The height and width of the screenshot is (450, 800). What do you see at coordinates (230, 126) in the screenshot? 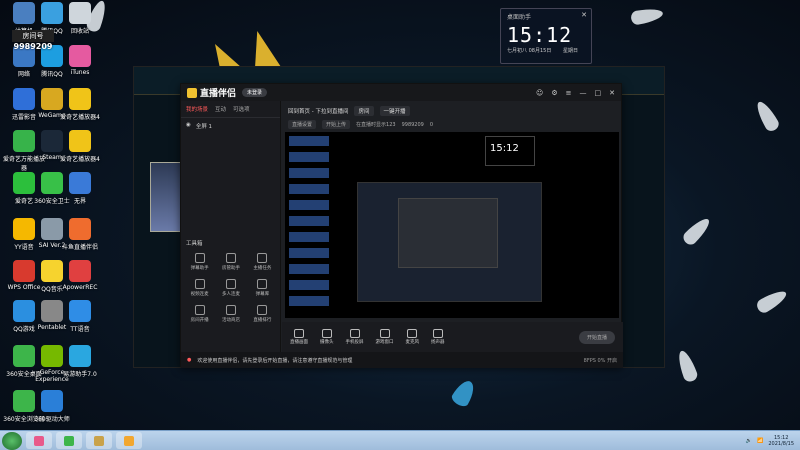
I see `scene-item: ◉ 全屏 1` at bounding box center [230, 126].